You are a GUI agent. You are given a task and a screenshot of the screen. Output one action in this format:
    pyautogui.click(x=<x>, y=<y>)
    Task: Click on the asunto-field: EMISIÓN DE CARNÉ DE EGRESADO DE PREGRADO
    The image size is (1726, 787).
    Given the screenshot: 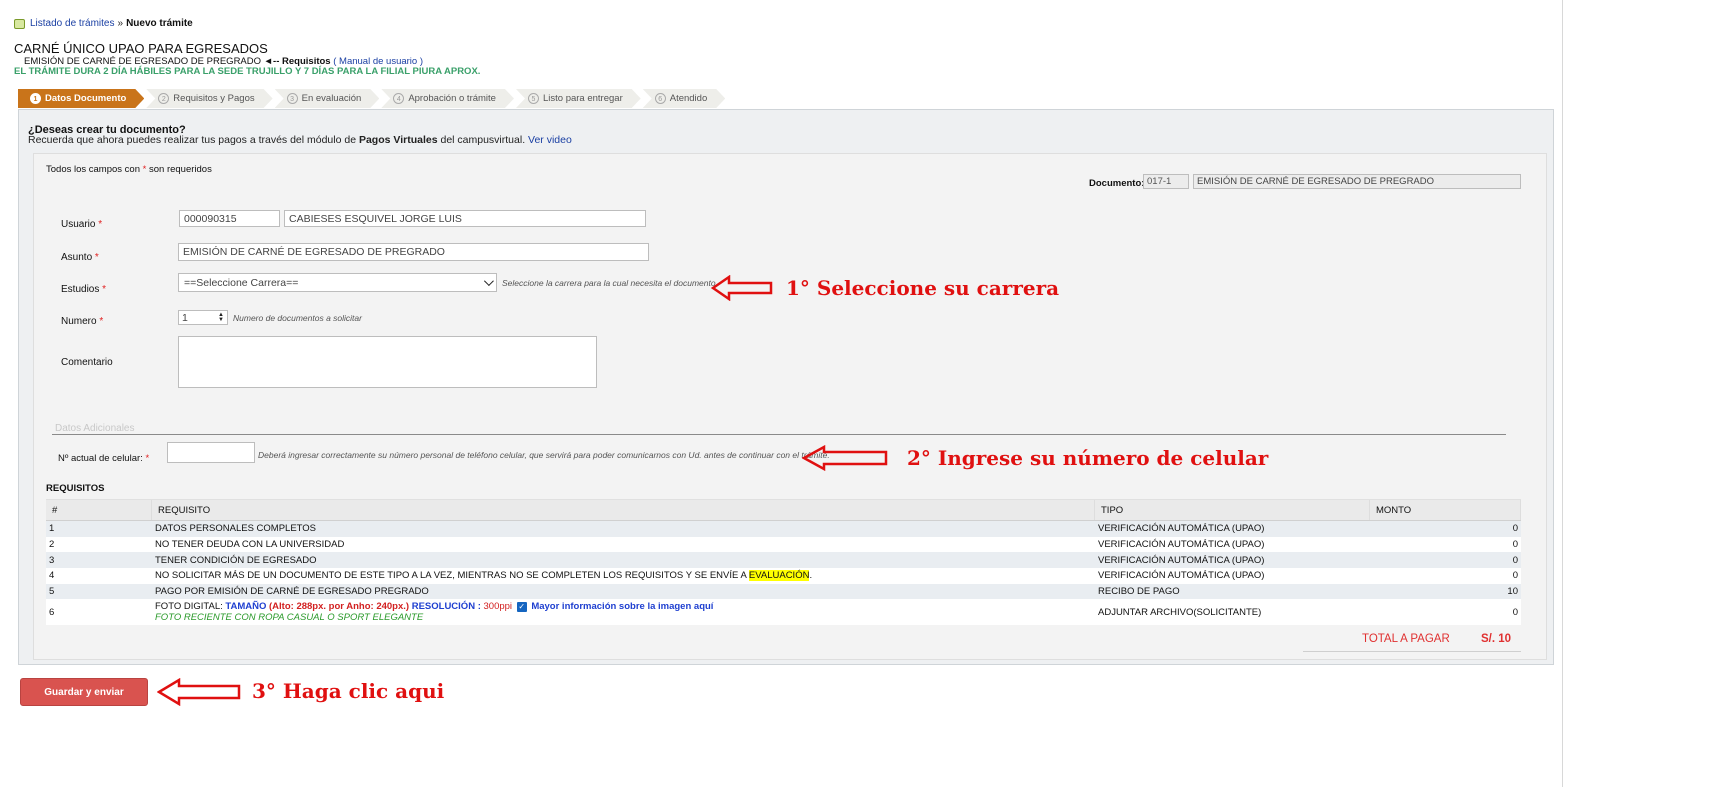 What is the action you would take?
    pyautogui.click(x=413, y=252)
    